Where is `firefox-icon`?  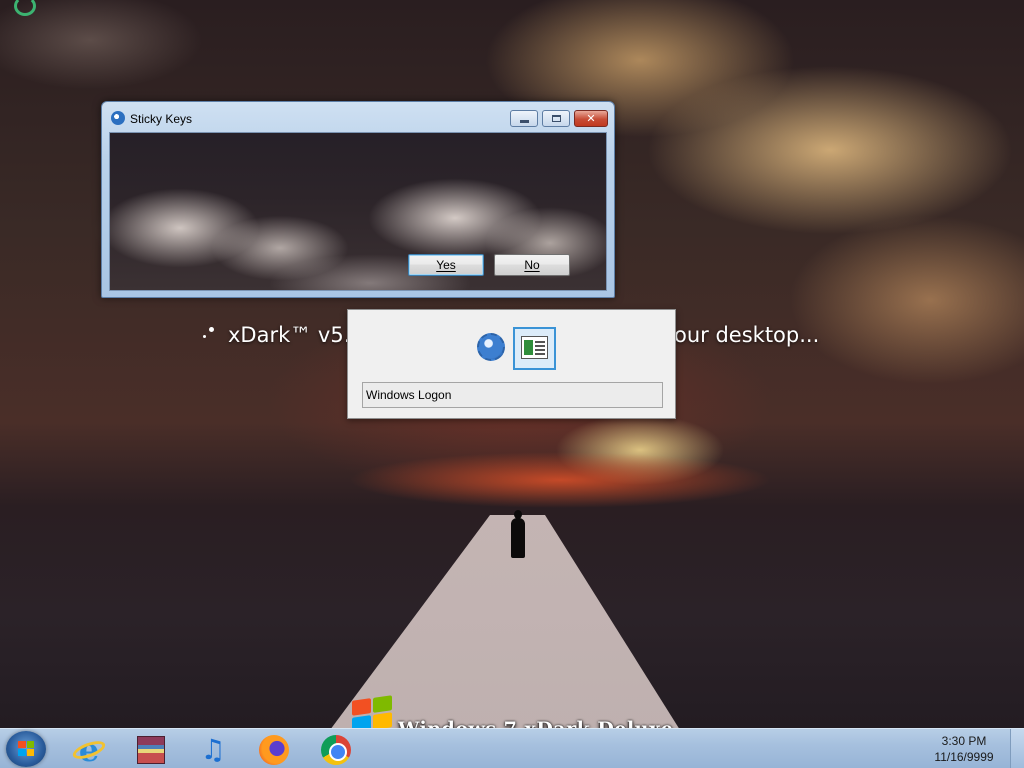 firefox-icon is located at coordinates (274, 750).